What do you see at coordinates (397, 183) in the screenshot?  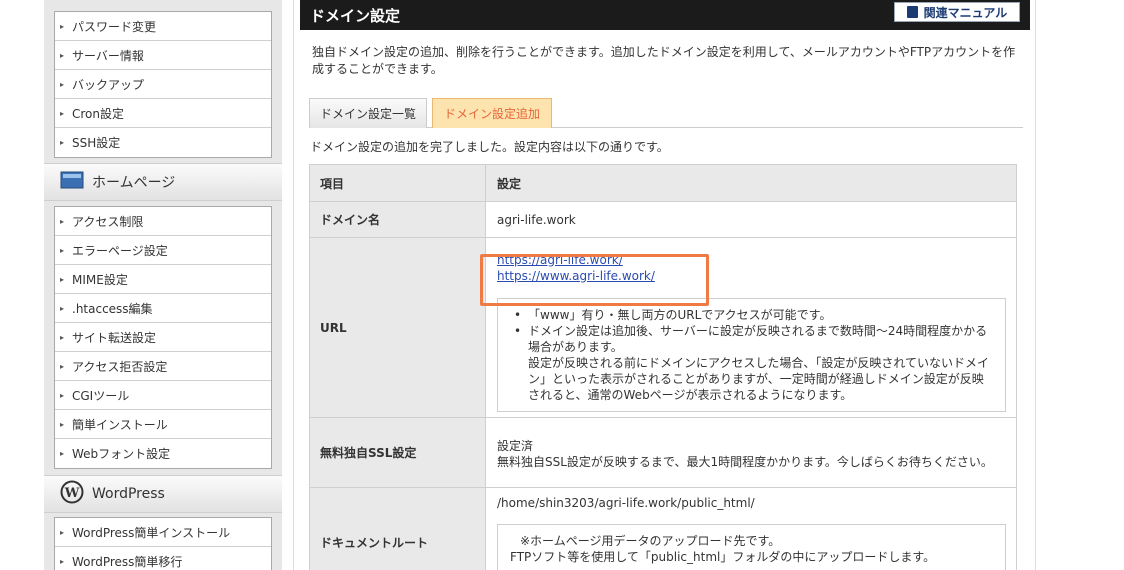 I see `column-header-item: 項目` at bounding box center [397, 183].